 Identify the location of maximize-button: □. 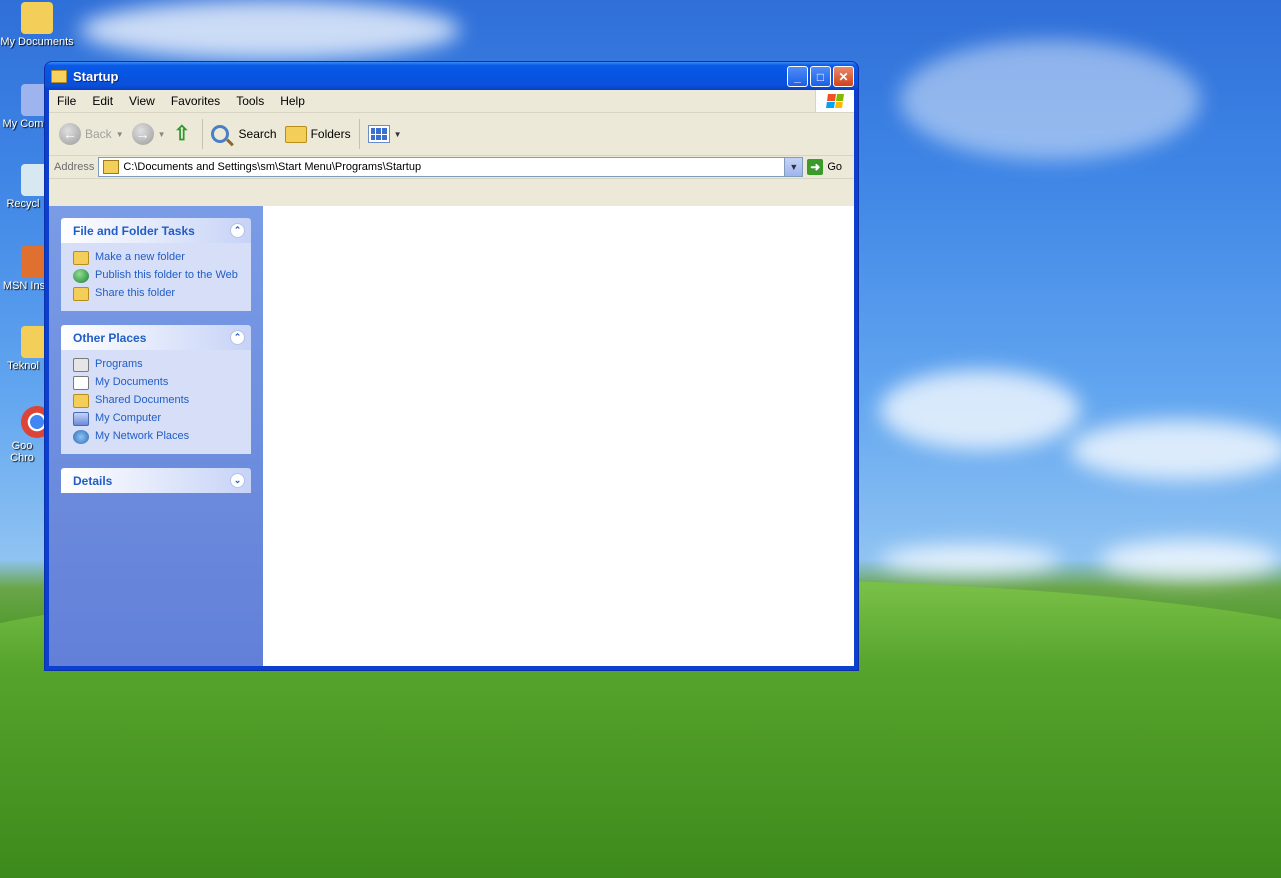
(820, 76).